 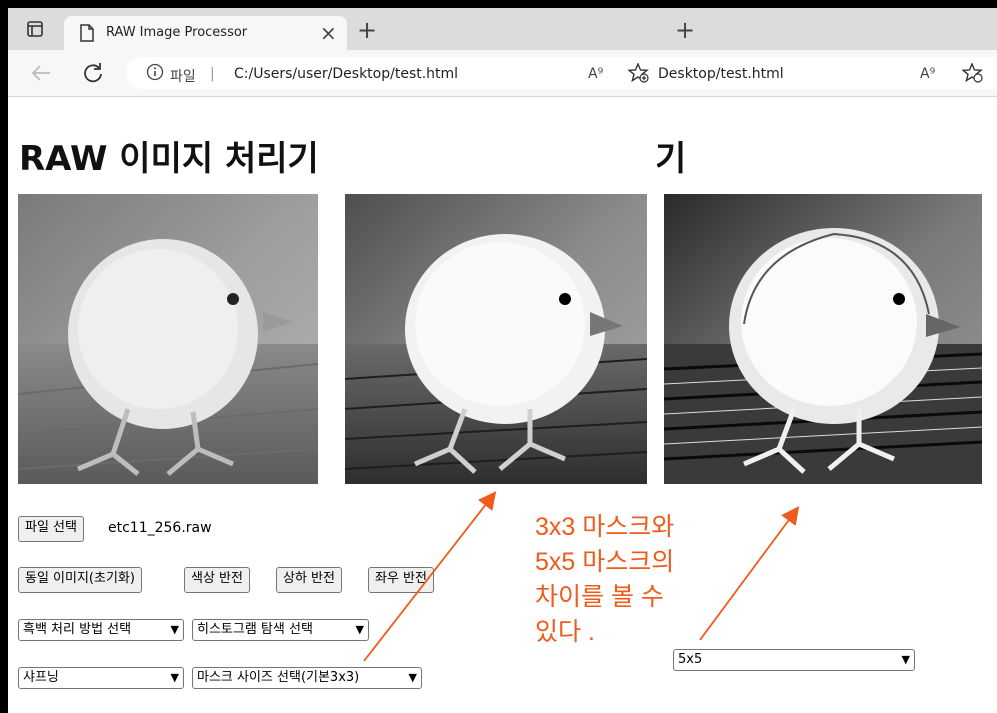 I want to click on annotation-line: 있다 ., so click(x=565, y=632).